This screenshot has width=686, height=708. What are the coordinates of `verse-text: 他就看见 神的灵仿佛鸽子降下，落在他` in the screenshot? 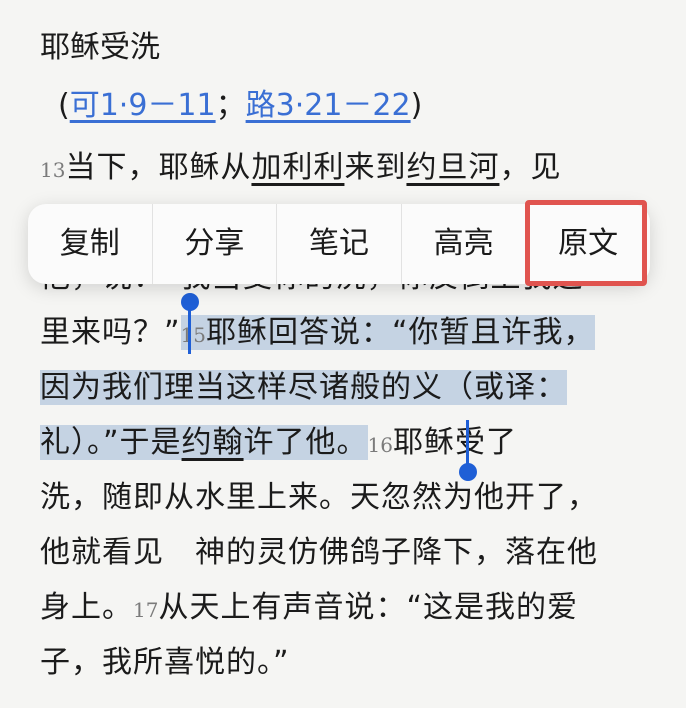 It's located at (319, 552).